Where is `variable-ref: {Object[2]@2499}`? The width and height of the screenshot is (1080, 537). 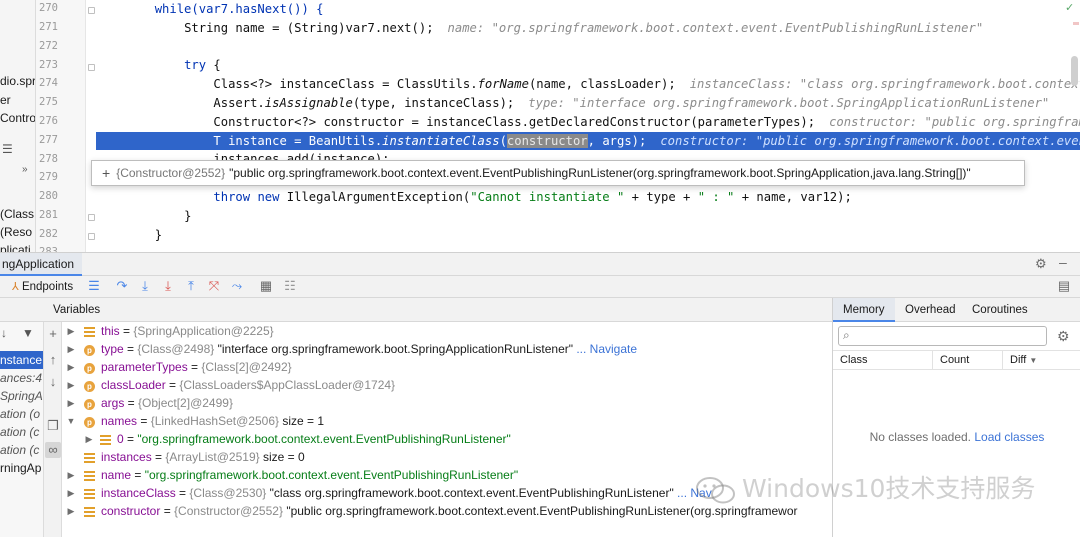 variable-ref: {Object[2]@2499} is located at coordinates (185, 403).